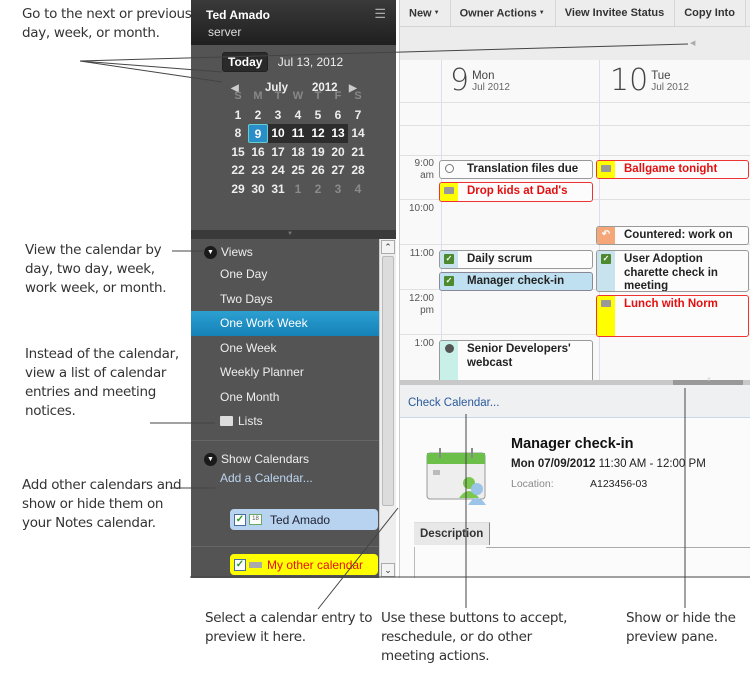 The height and width of the screenshot is (695, 750). Describe the element at coordinates (278, 170) in the screenshot. I see `mini-calendar-day: 24` at that location.